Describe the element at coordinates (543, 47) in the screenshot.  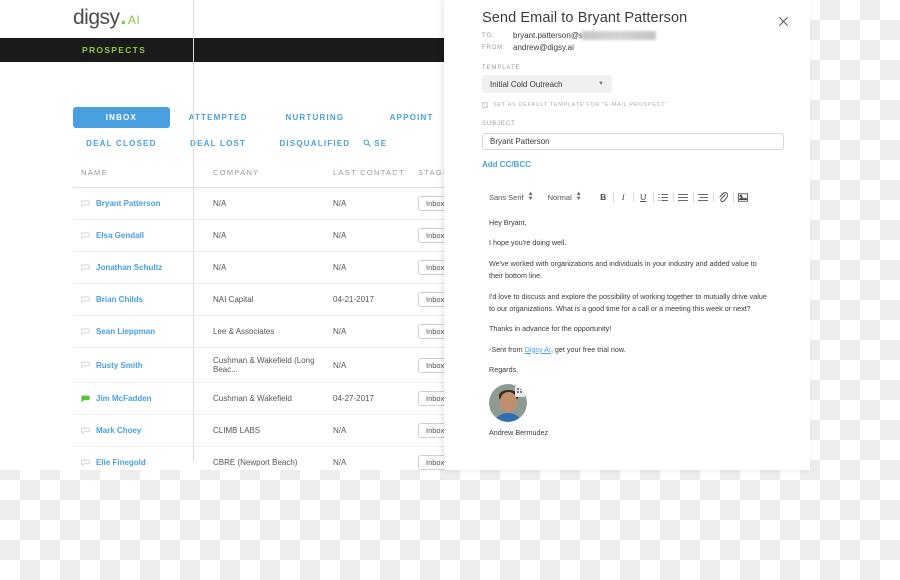
I see `from-value: andrew@digsy.ai` at that location.